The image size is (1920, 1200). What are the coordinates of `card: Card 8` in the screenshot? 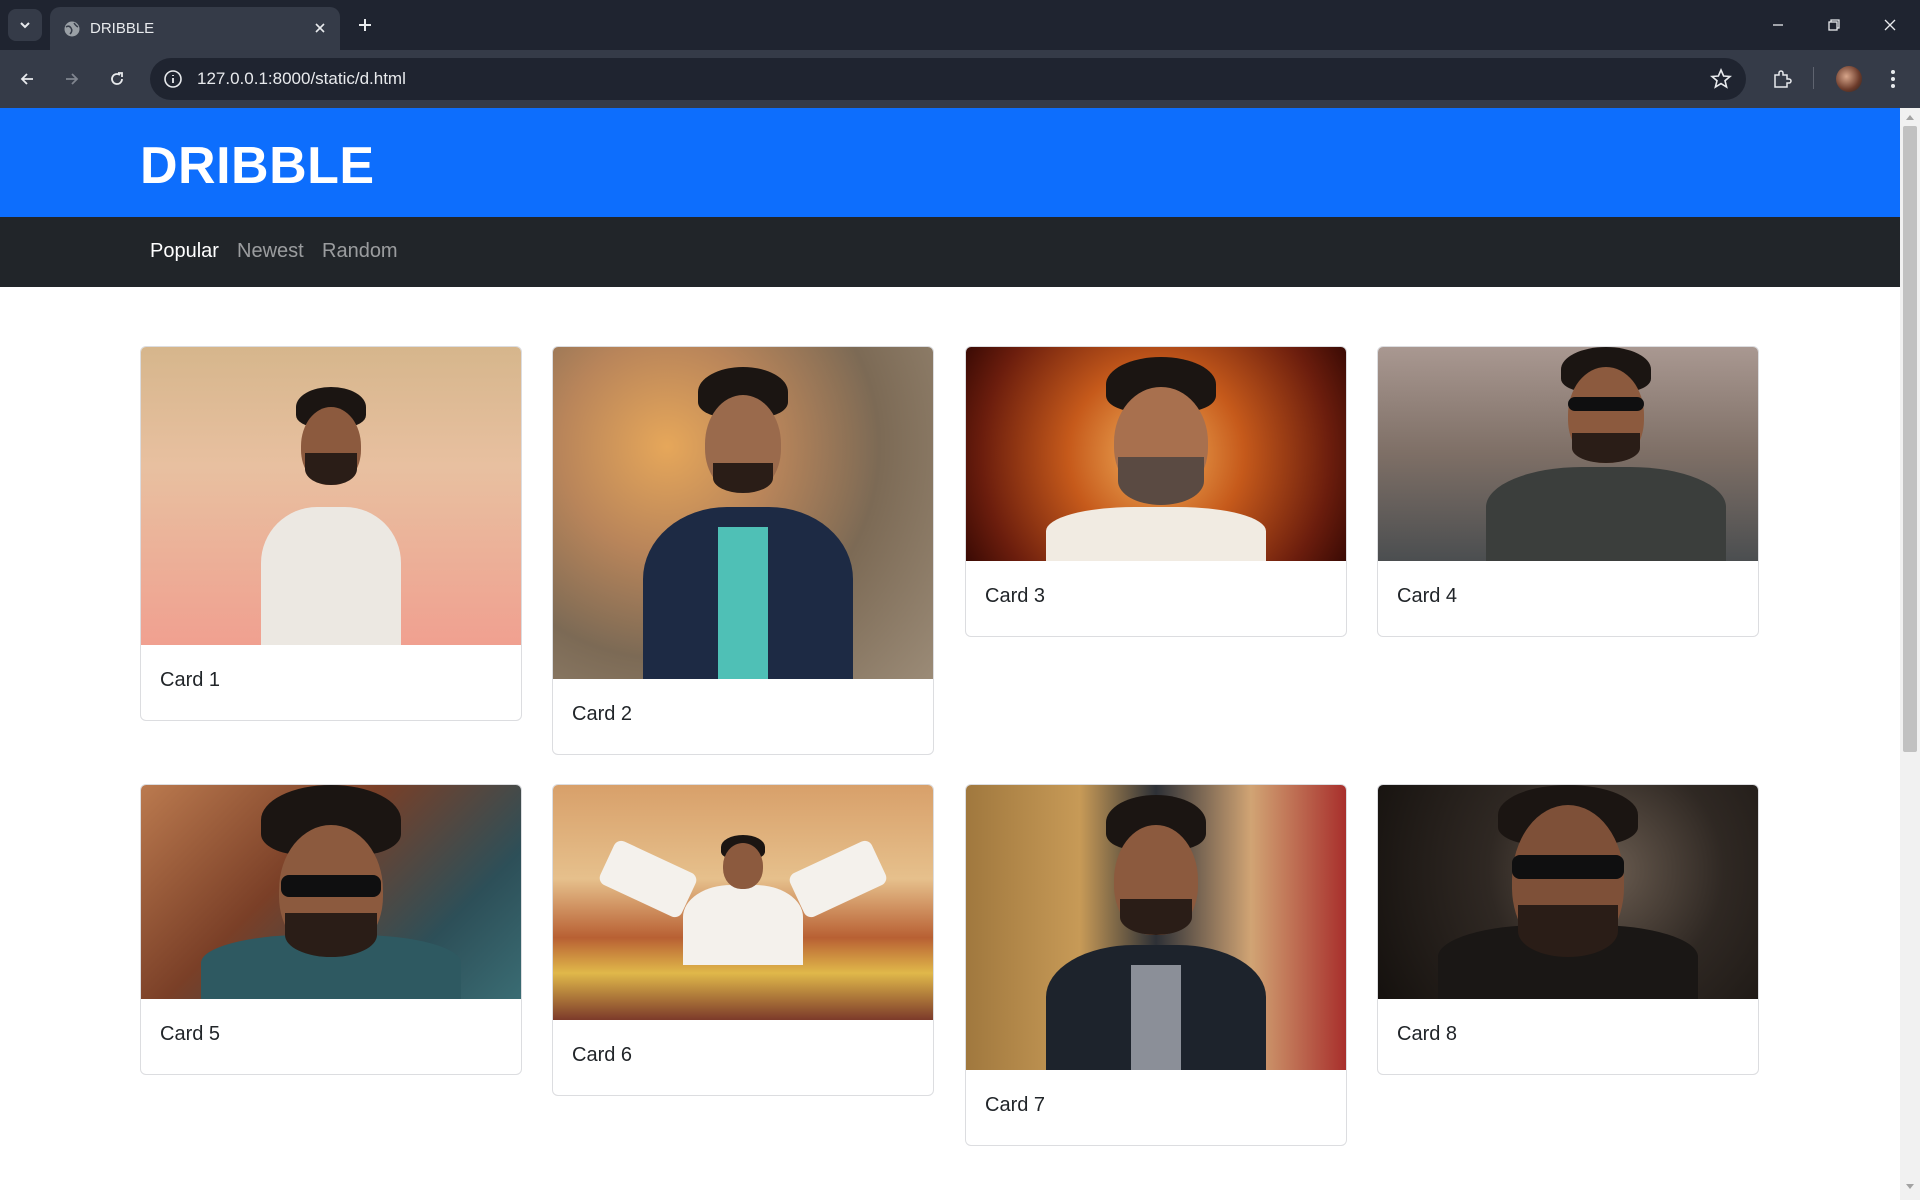 It's located at (1568, 929).